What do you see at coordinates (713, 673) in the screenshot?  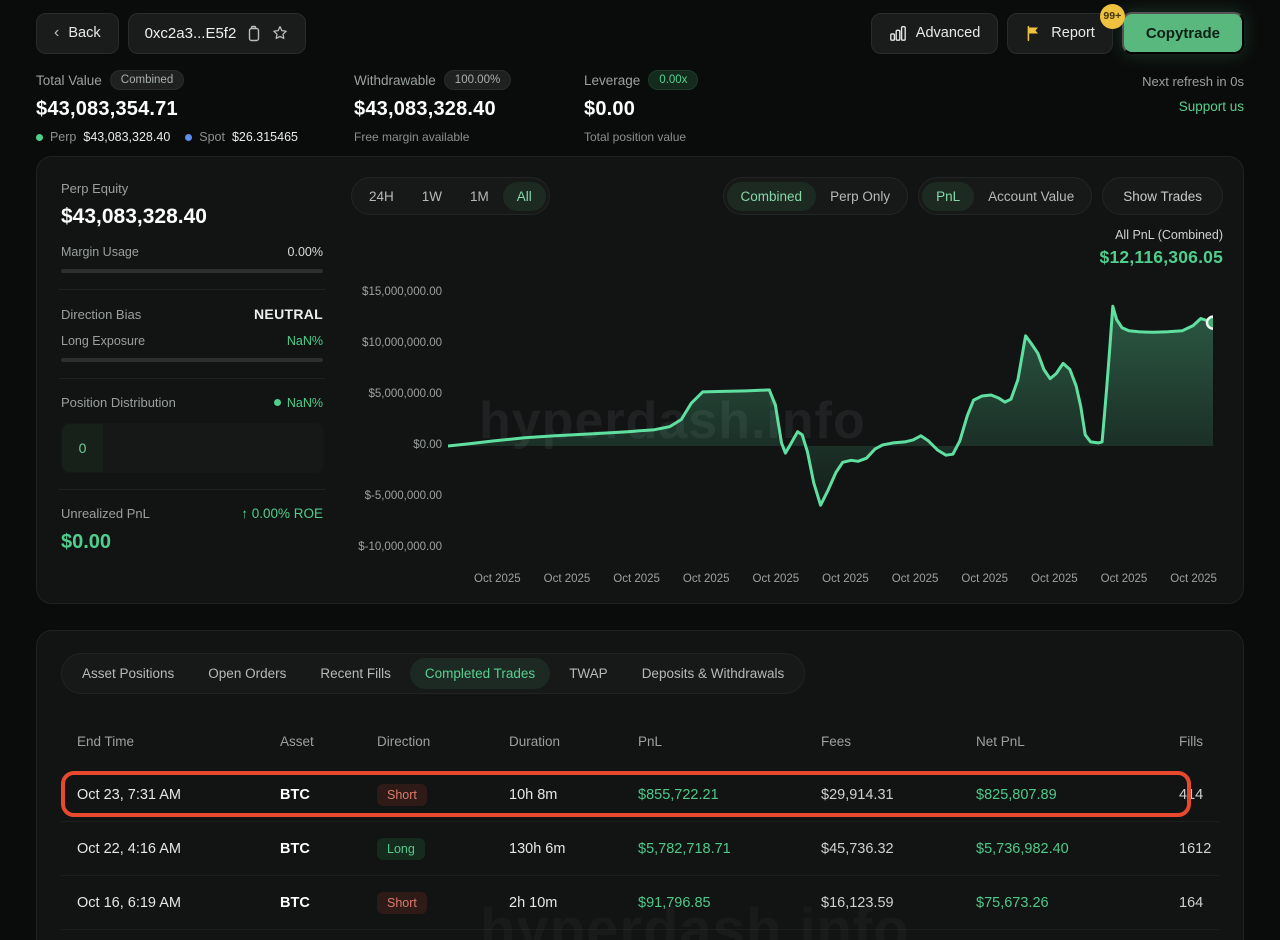 I see `tab-deposits-withdrawals: Deposits & Withdrawals` at bounding box center [713, 673].